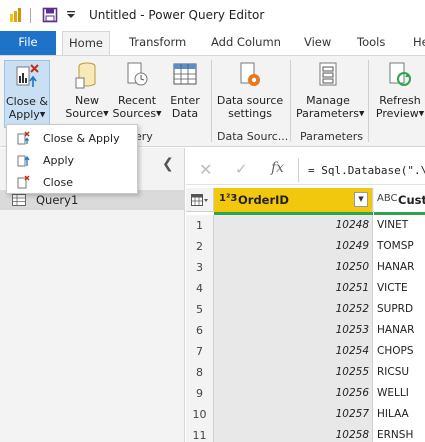 This screenshot has height=442, width=425. What do you see at coordinates (200, 393) in the screenshot?
I see `row-number: 9` at bounding box center [200, 393].